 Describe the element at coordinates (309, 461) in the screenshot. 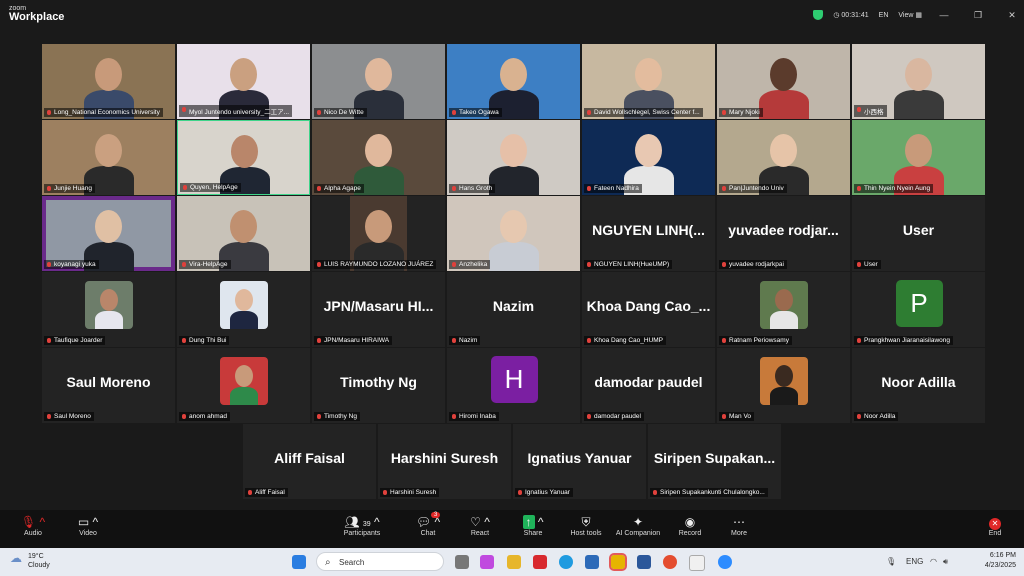

I see `participant-tile: Aliff Faisal Aliff Faisal` at that location.